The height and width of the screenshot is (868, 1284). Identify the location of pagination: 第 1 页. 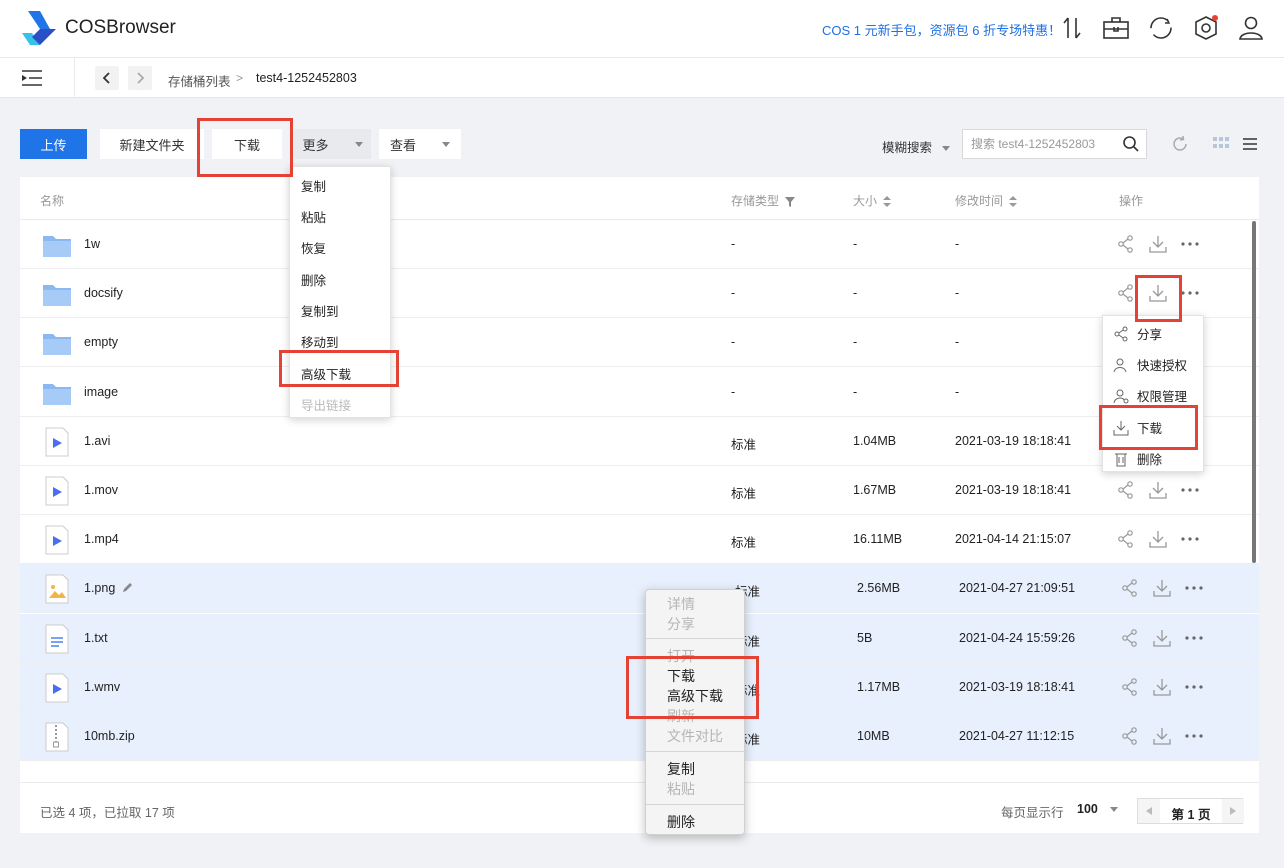
(1190, 811).